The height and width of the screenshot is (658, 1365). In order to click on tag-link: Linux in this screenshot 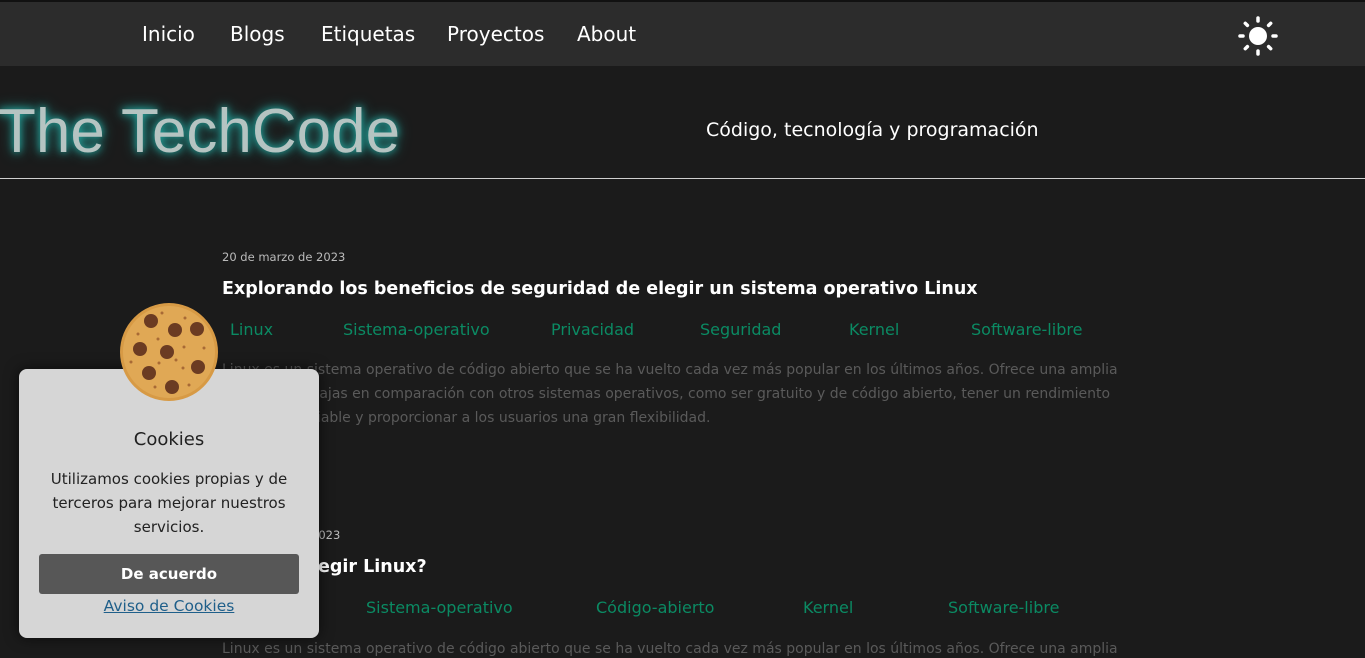, I will do `click(251, 329)`.